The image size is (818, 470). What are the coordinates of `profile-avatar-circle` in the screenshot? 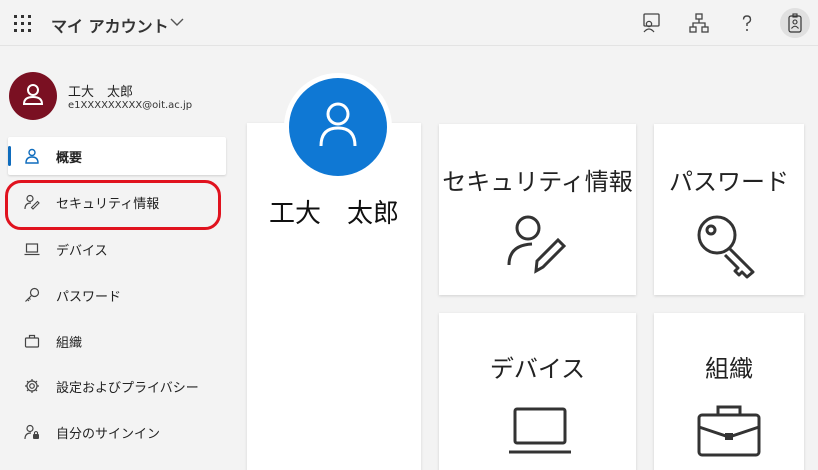 It's located at (338, 127).